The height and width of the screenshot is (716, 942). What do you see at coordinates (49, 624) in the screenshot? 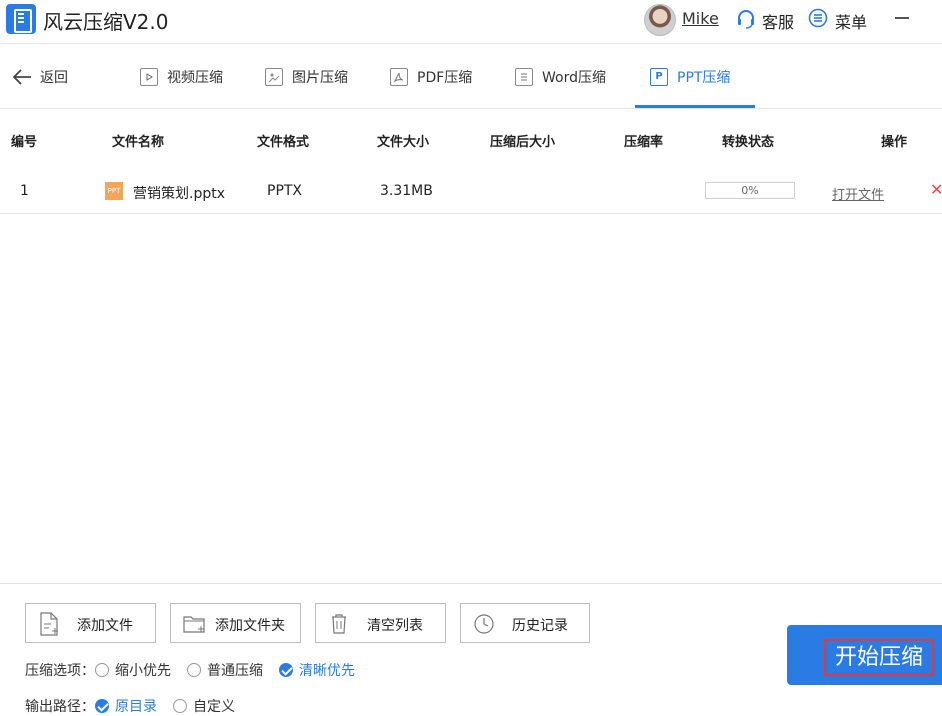
I see `add-file-icon` at bounding box center [49, 624].